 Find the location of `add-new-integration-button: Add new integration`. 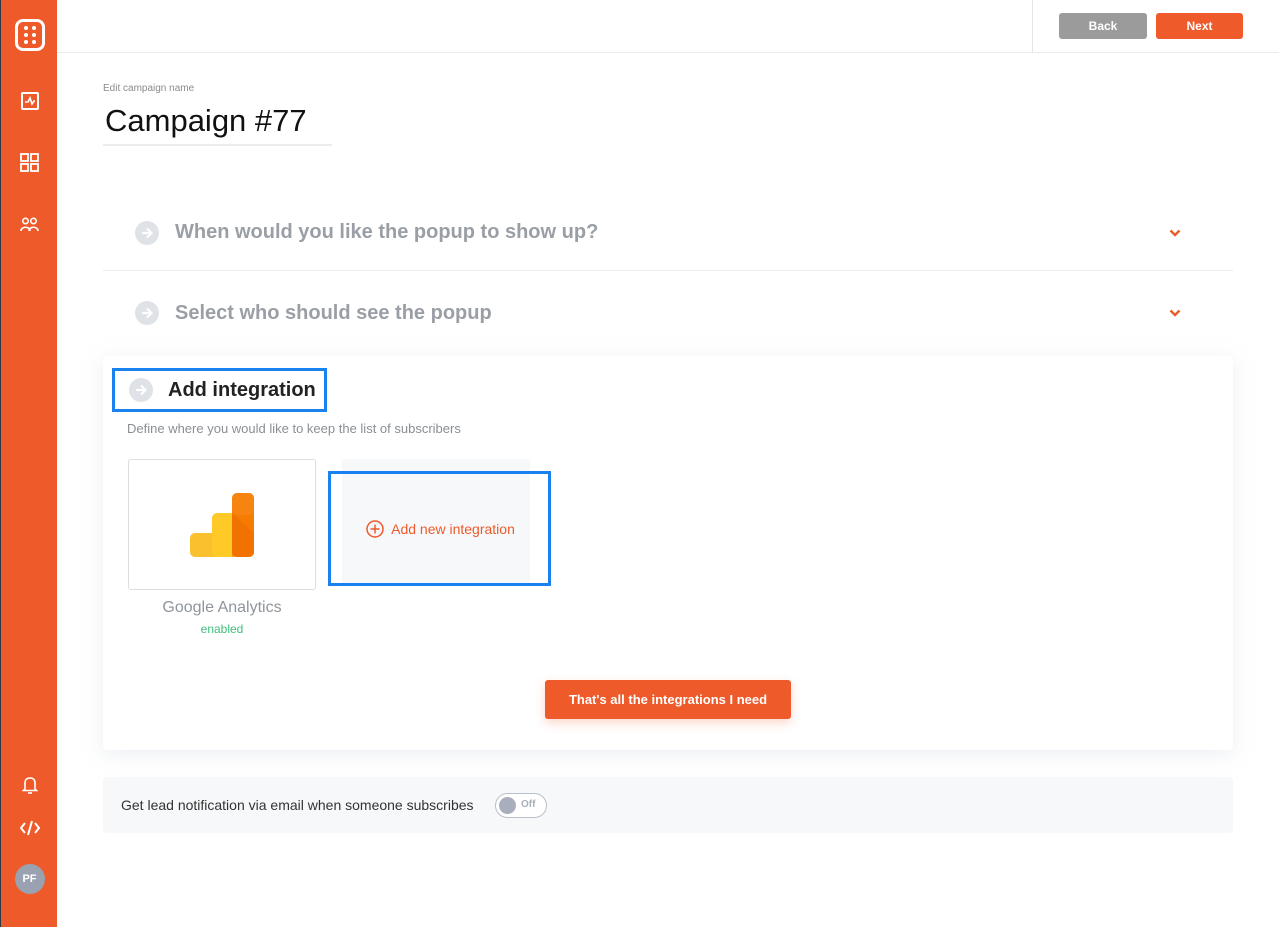

add-new-integration-button: Add new integration is located at coordinates (439, 528).